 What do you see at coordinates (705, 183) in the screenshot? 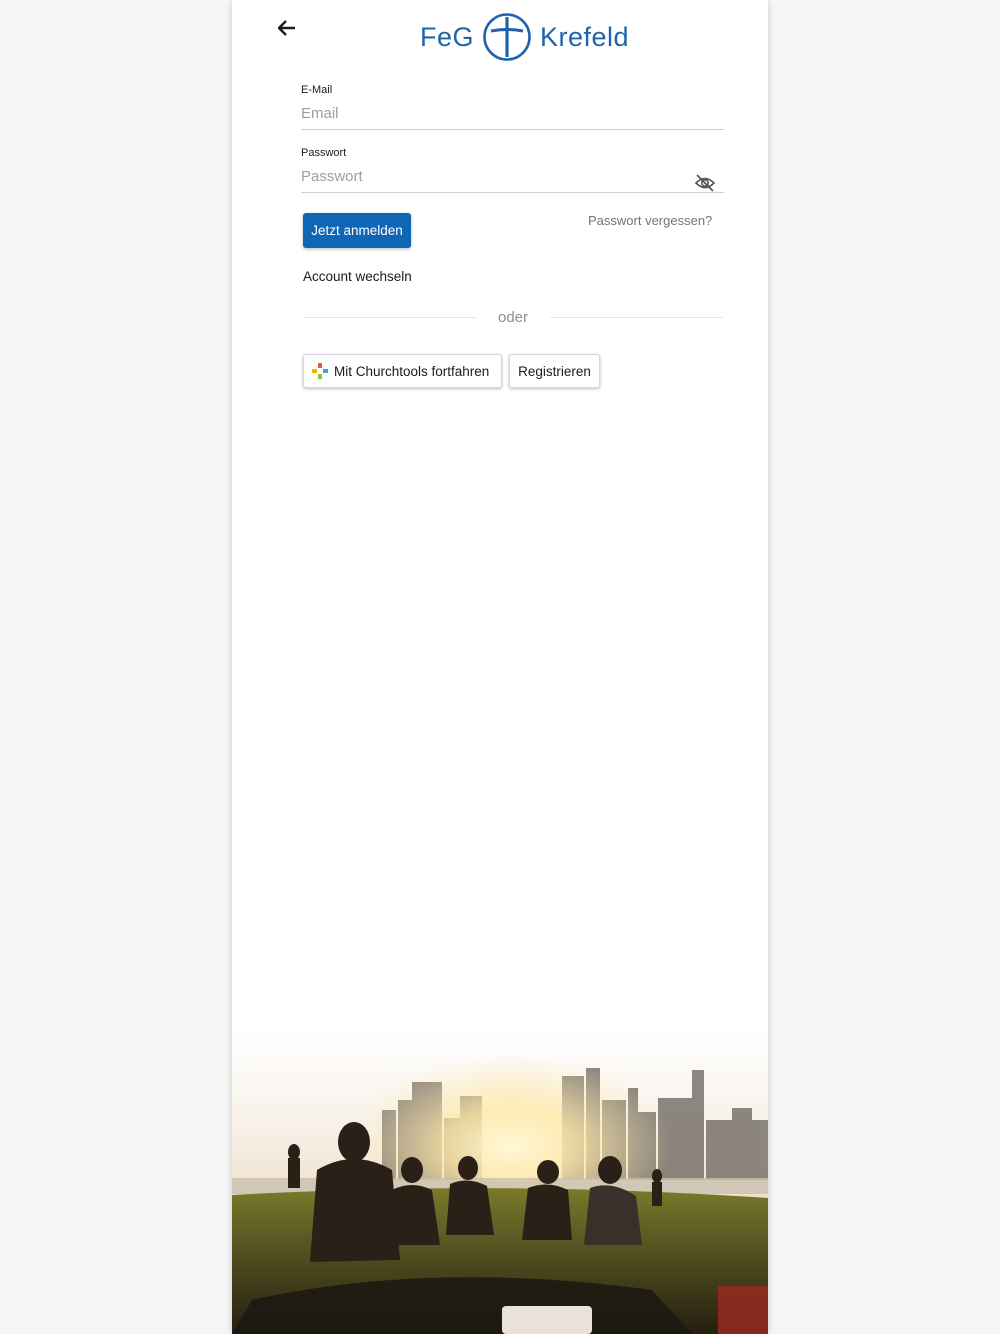
I see `eye-off-icon` at bounding box center [705, 183].